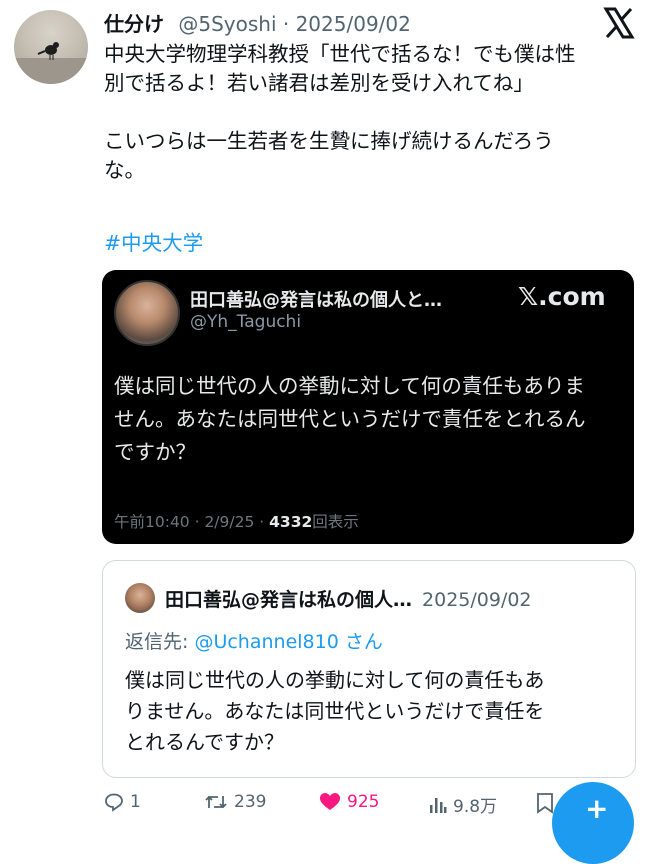 This screenshot has height=864, width=650. What do you see at coordinates (140, 598) in the screenshot?
I see `quote-avatar` at bounding box center [140, 598].